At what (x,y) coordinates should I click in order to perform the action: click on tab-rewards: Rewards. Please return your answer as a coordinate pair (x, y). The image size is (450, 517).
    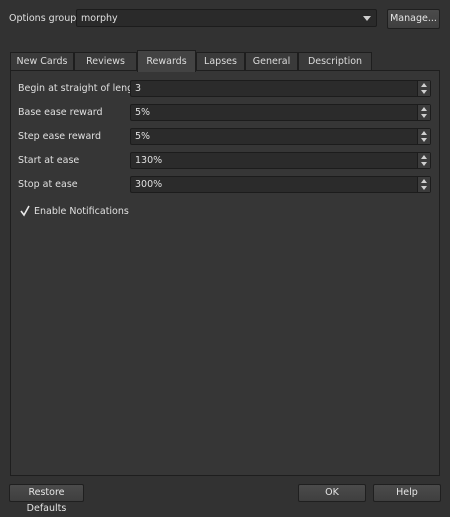
    Looking at the image, I should click on (166, 61).